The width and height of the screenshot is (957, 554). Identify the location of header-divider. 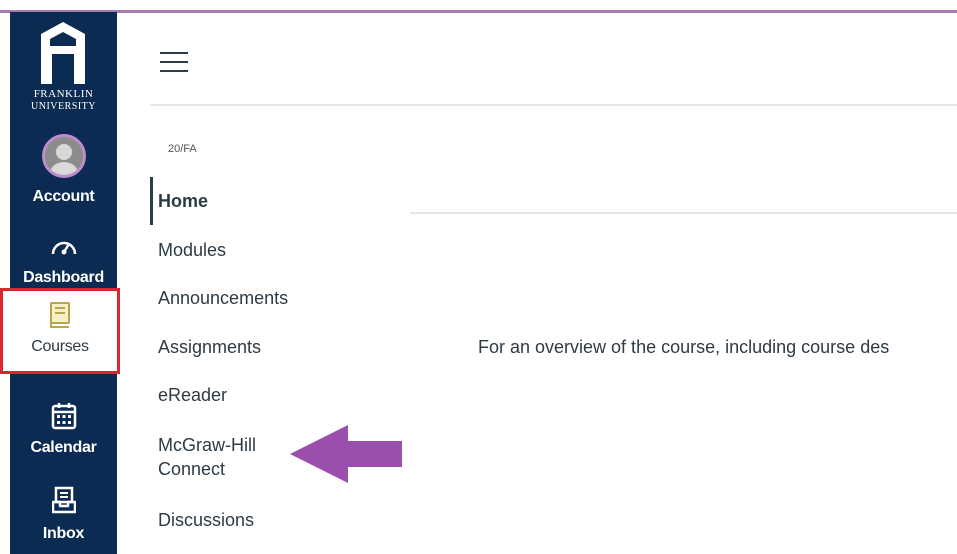
(553, 105).